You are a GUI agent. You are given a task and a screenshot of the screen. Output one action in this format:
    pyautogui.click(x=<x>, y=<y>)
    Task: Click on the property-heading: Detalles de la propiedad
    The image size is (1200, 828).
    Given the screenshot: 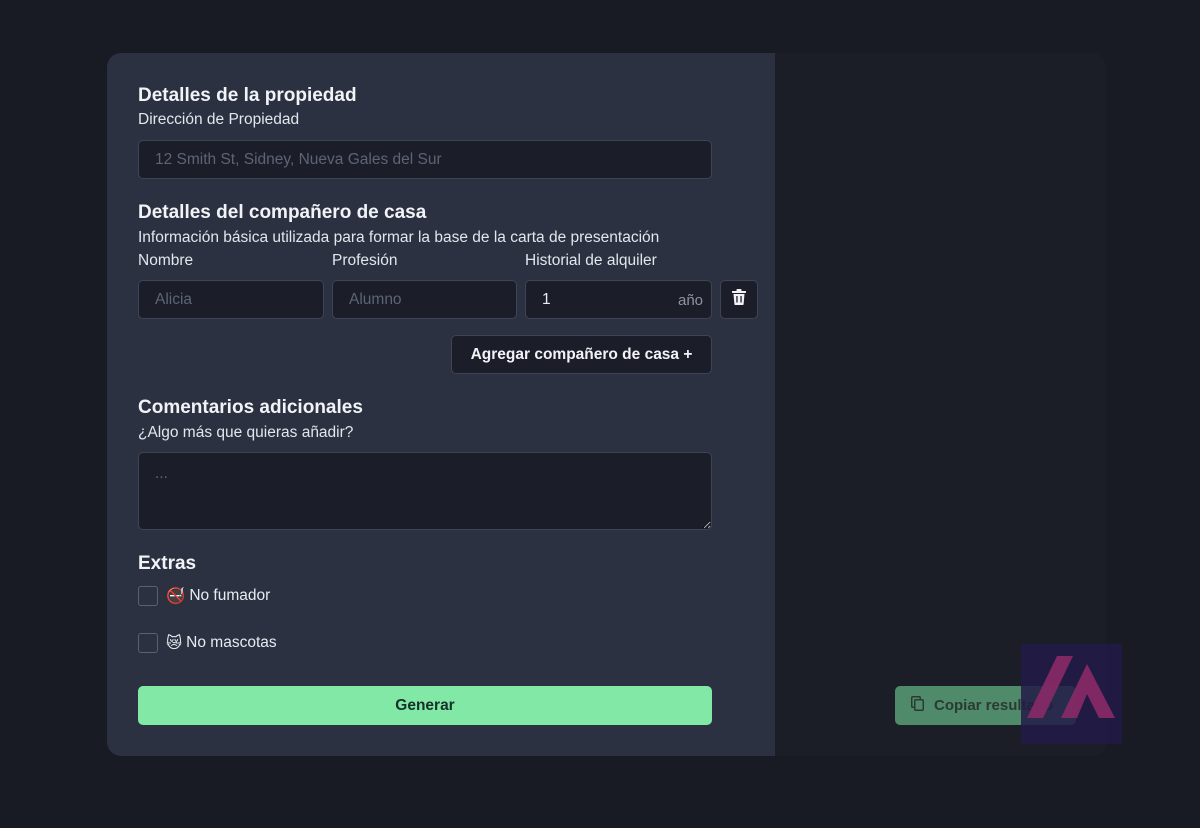 What is the action you would take?
    pyautogui.click(x=247, y=95)
    